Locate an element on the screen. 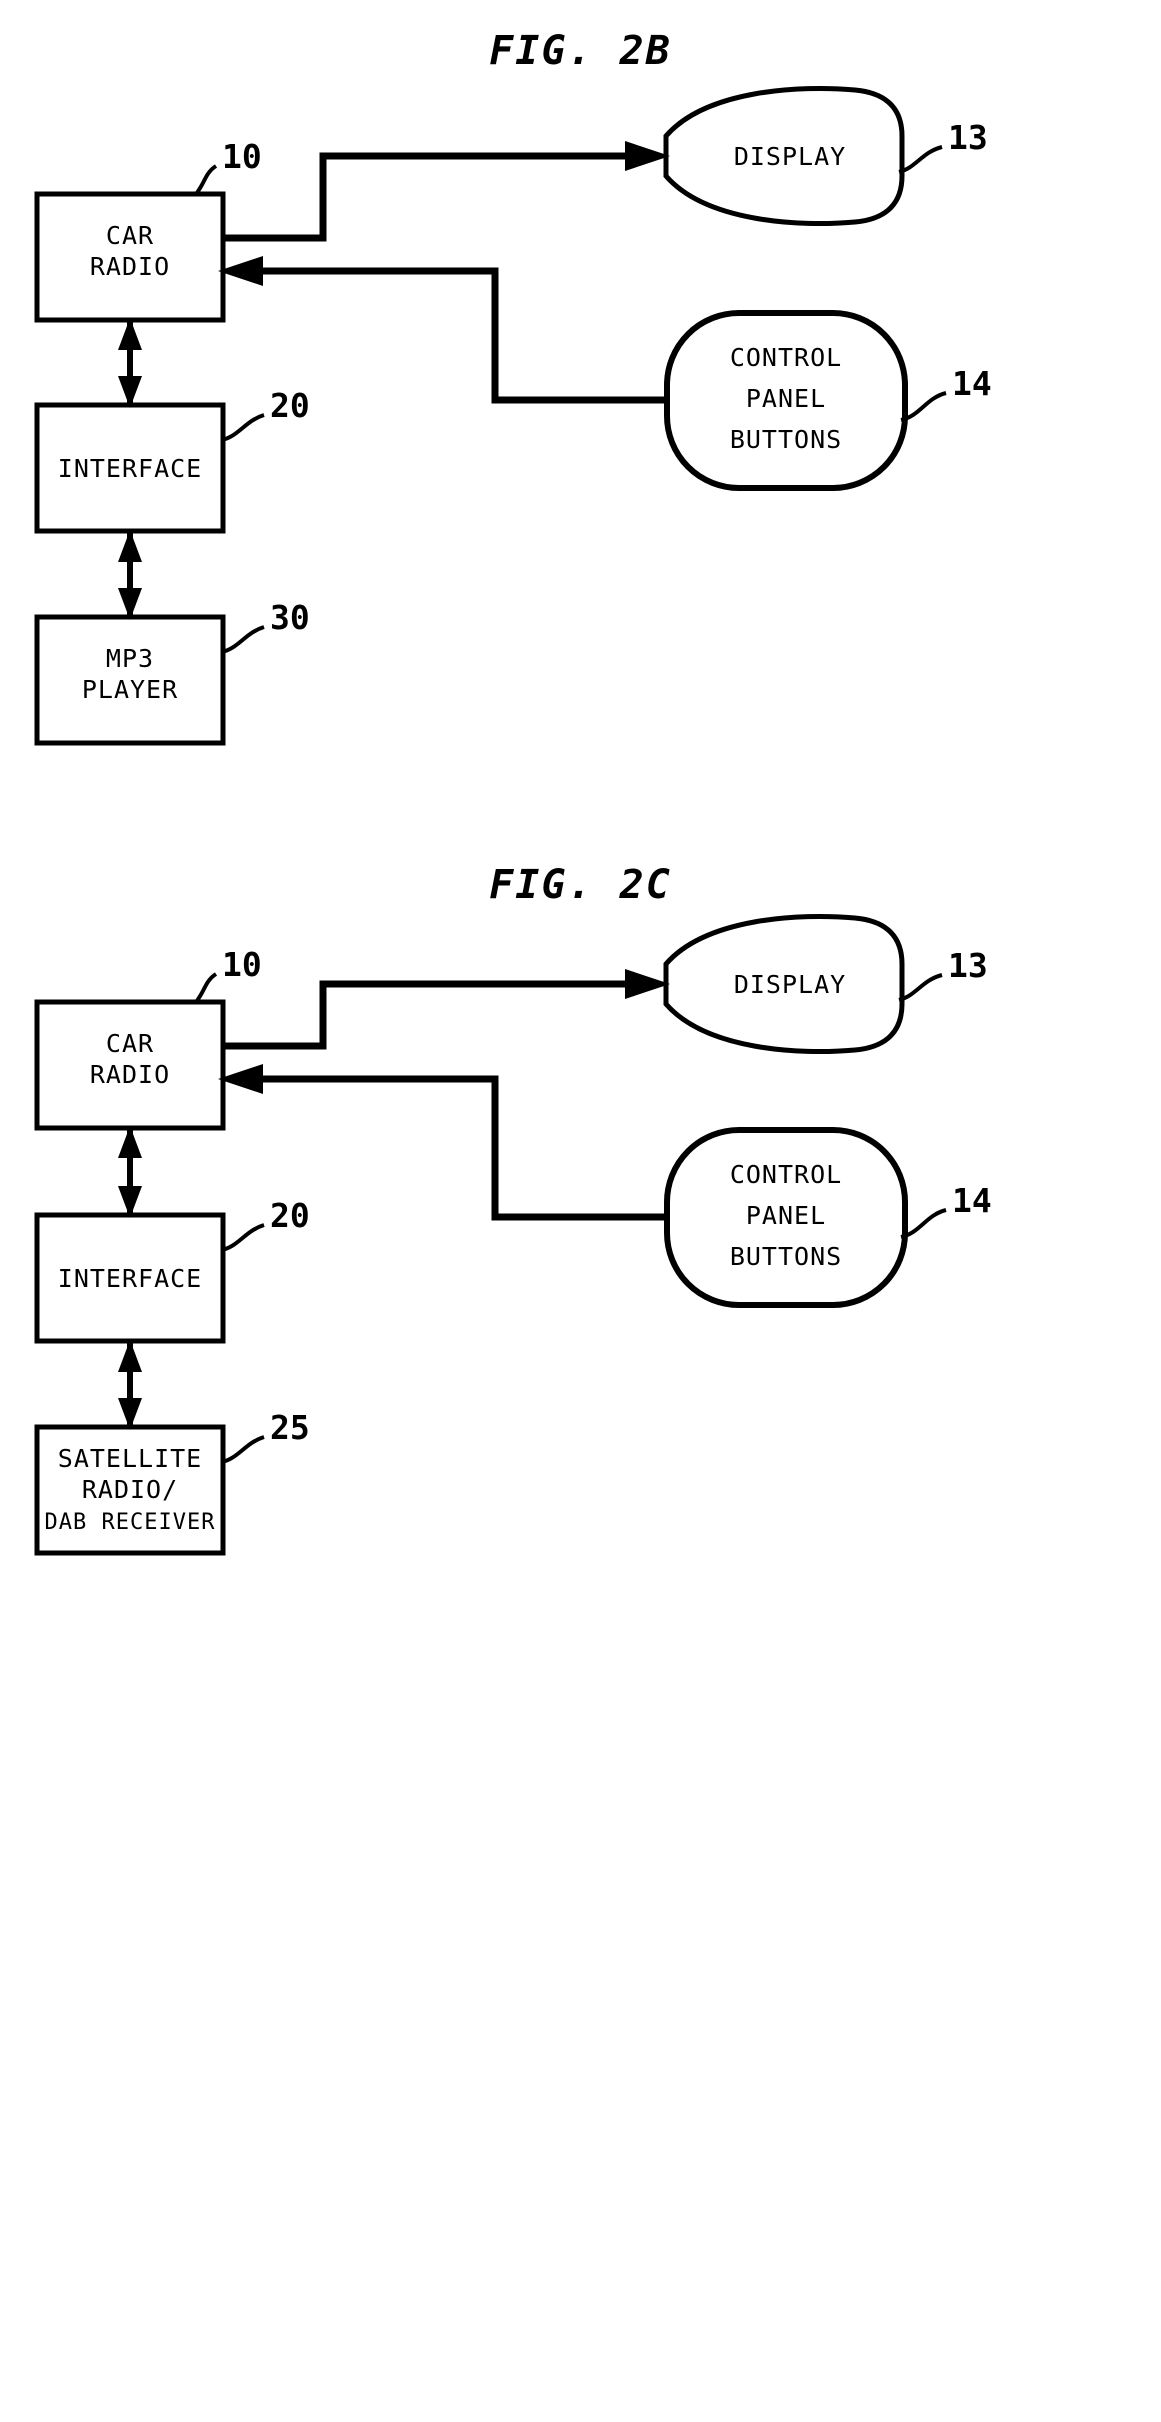 The height and width of the screenshot is (2422, 1161). node-device: SATELLITE RADIO/ DAB RECEIVER is located at coordinates (130, 1490).